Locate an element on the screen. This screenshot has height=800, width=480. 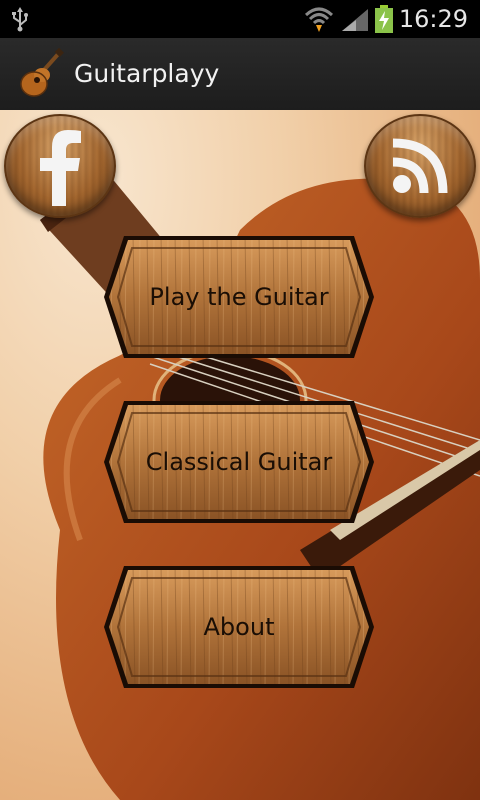
app-title: Guitarplayy is located at coordinates (147, 73).